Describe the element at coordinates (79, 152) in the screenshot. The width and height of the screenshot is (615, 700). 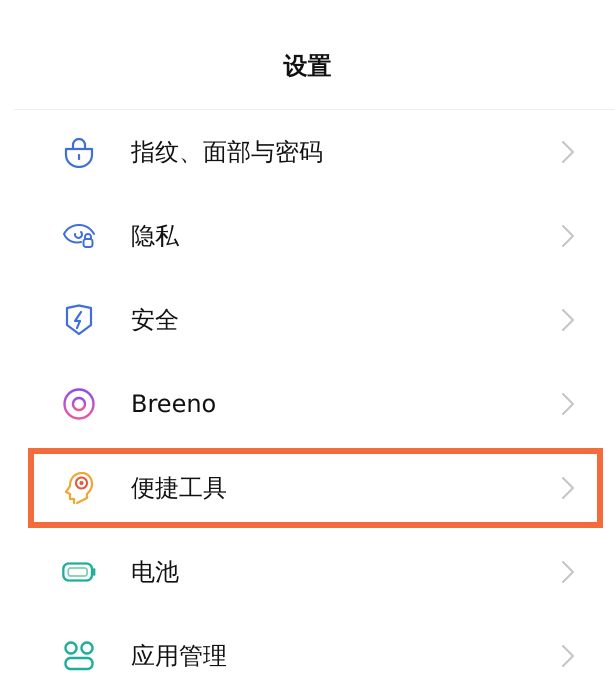
I see `padlock-icon` at that location.